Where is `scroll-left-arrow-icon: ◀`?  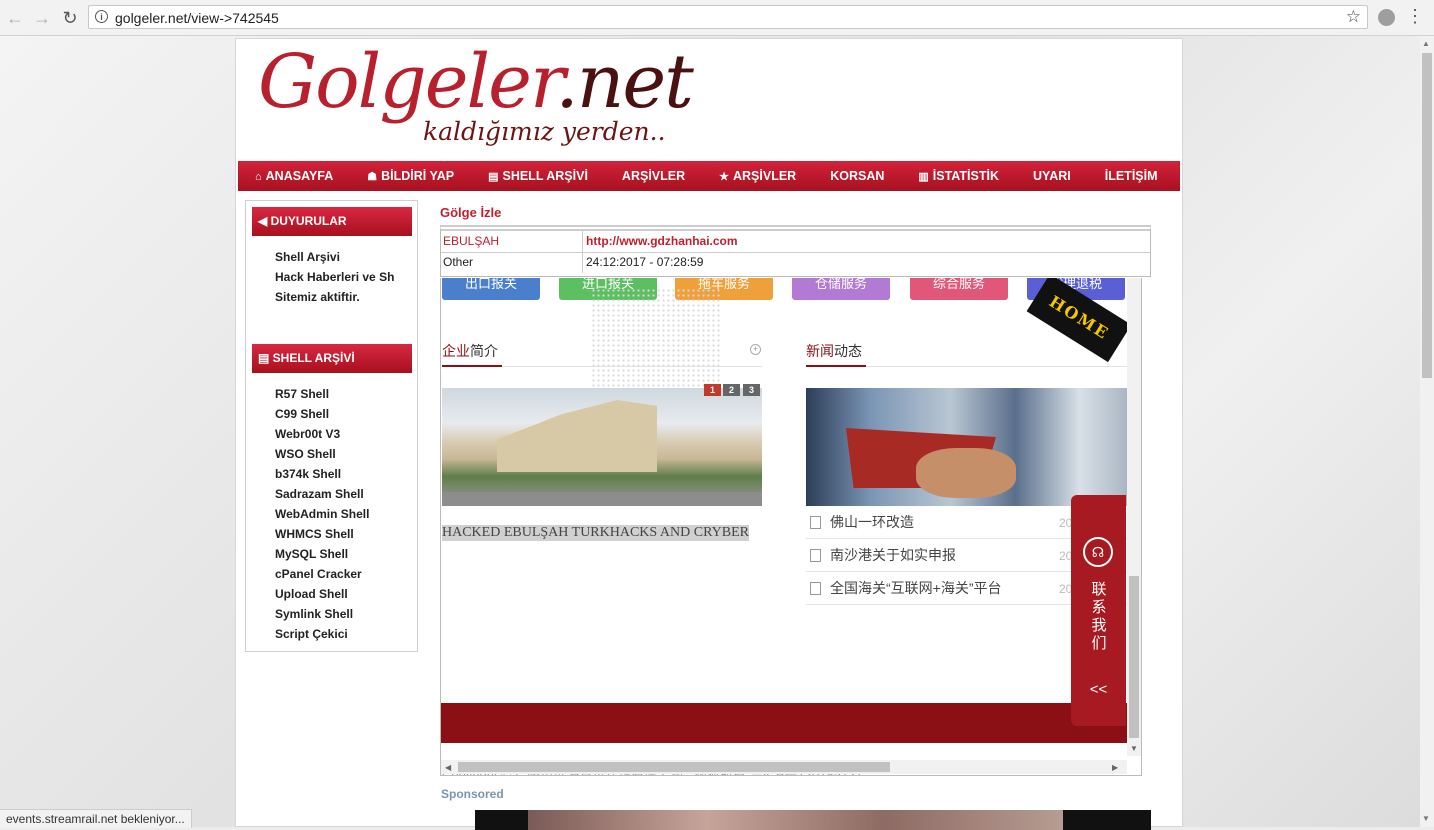 scroll-left-arrow-icon: ◀ is located at coordinates (448, 767).